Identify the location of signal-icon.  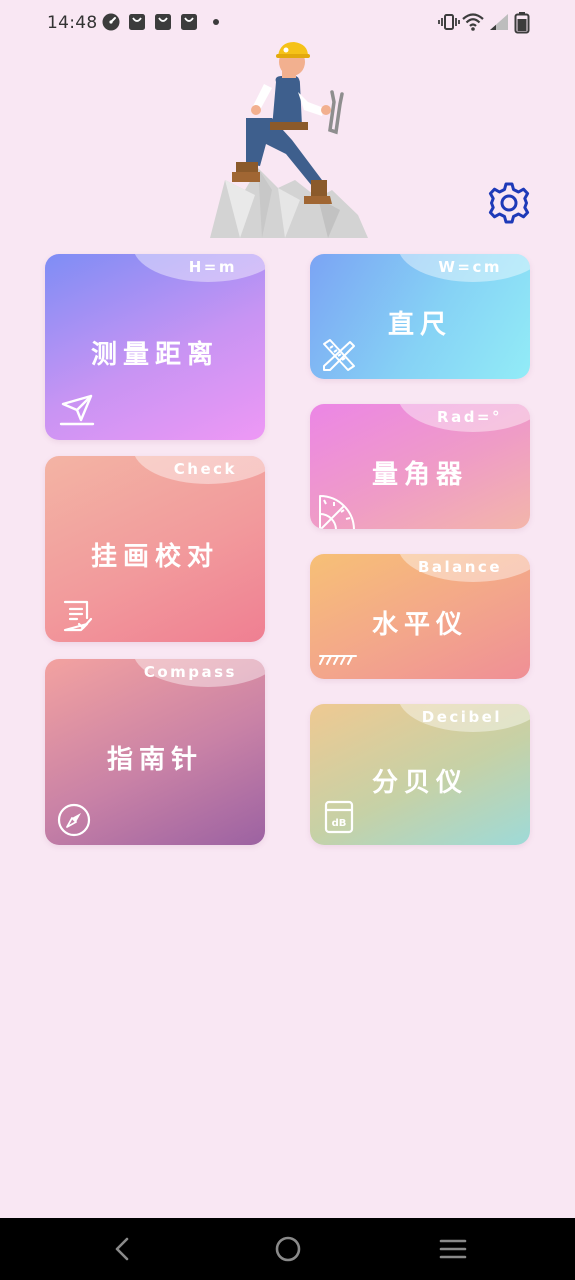
(499, 22).